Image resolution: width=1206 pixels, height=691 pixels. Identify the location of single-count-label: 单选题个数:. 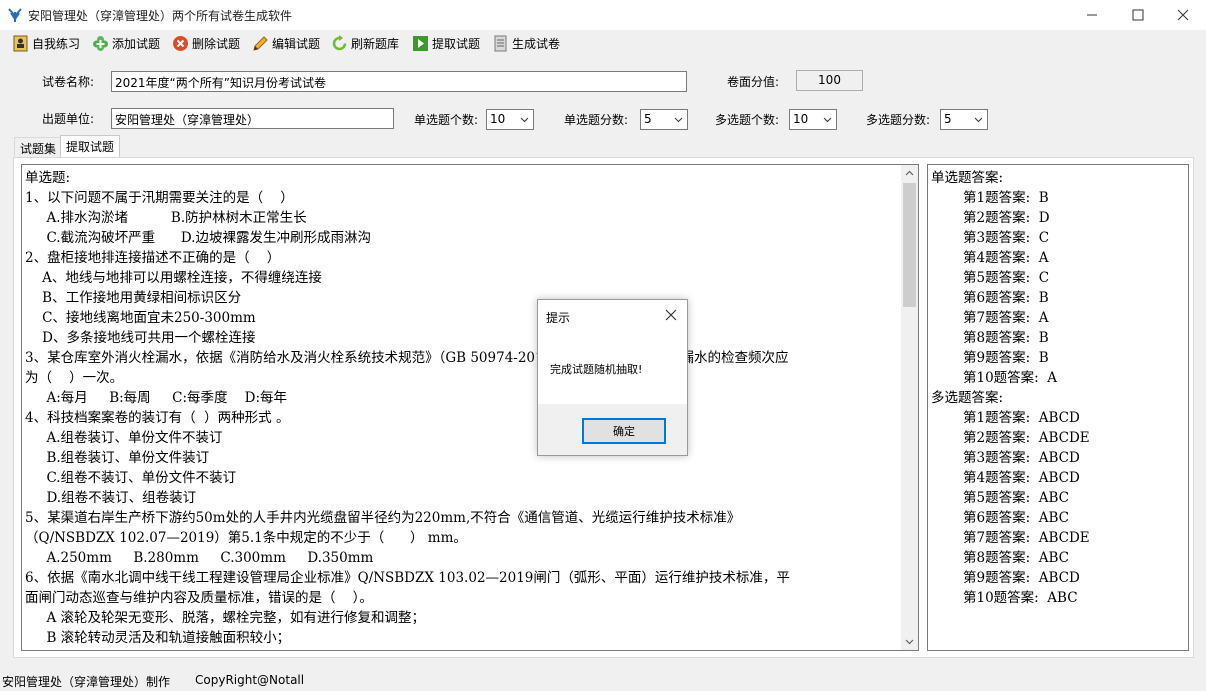
(446, 120).